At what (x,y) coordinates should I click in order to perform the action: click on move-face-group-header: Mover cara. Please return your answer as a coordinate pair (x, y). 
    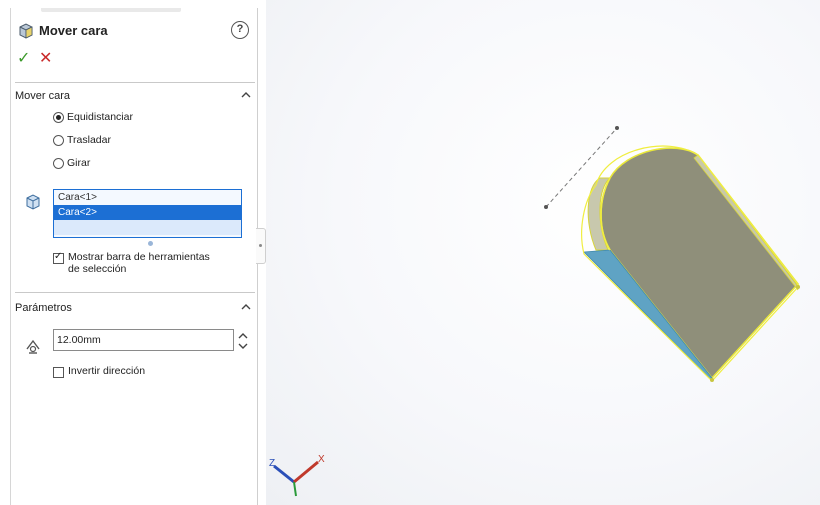
    Looking at the image, I should click on (135, 97).